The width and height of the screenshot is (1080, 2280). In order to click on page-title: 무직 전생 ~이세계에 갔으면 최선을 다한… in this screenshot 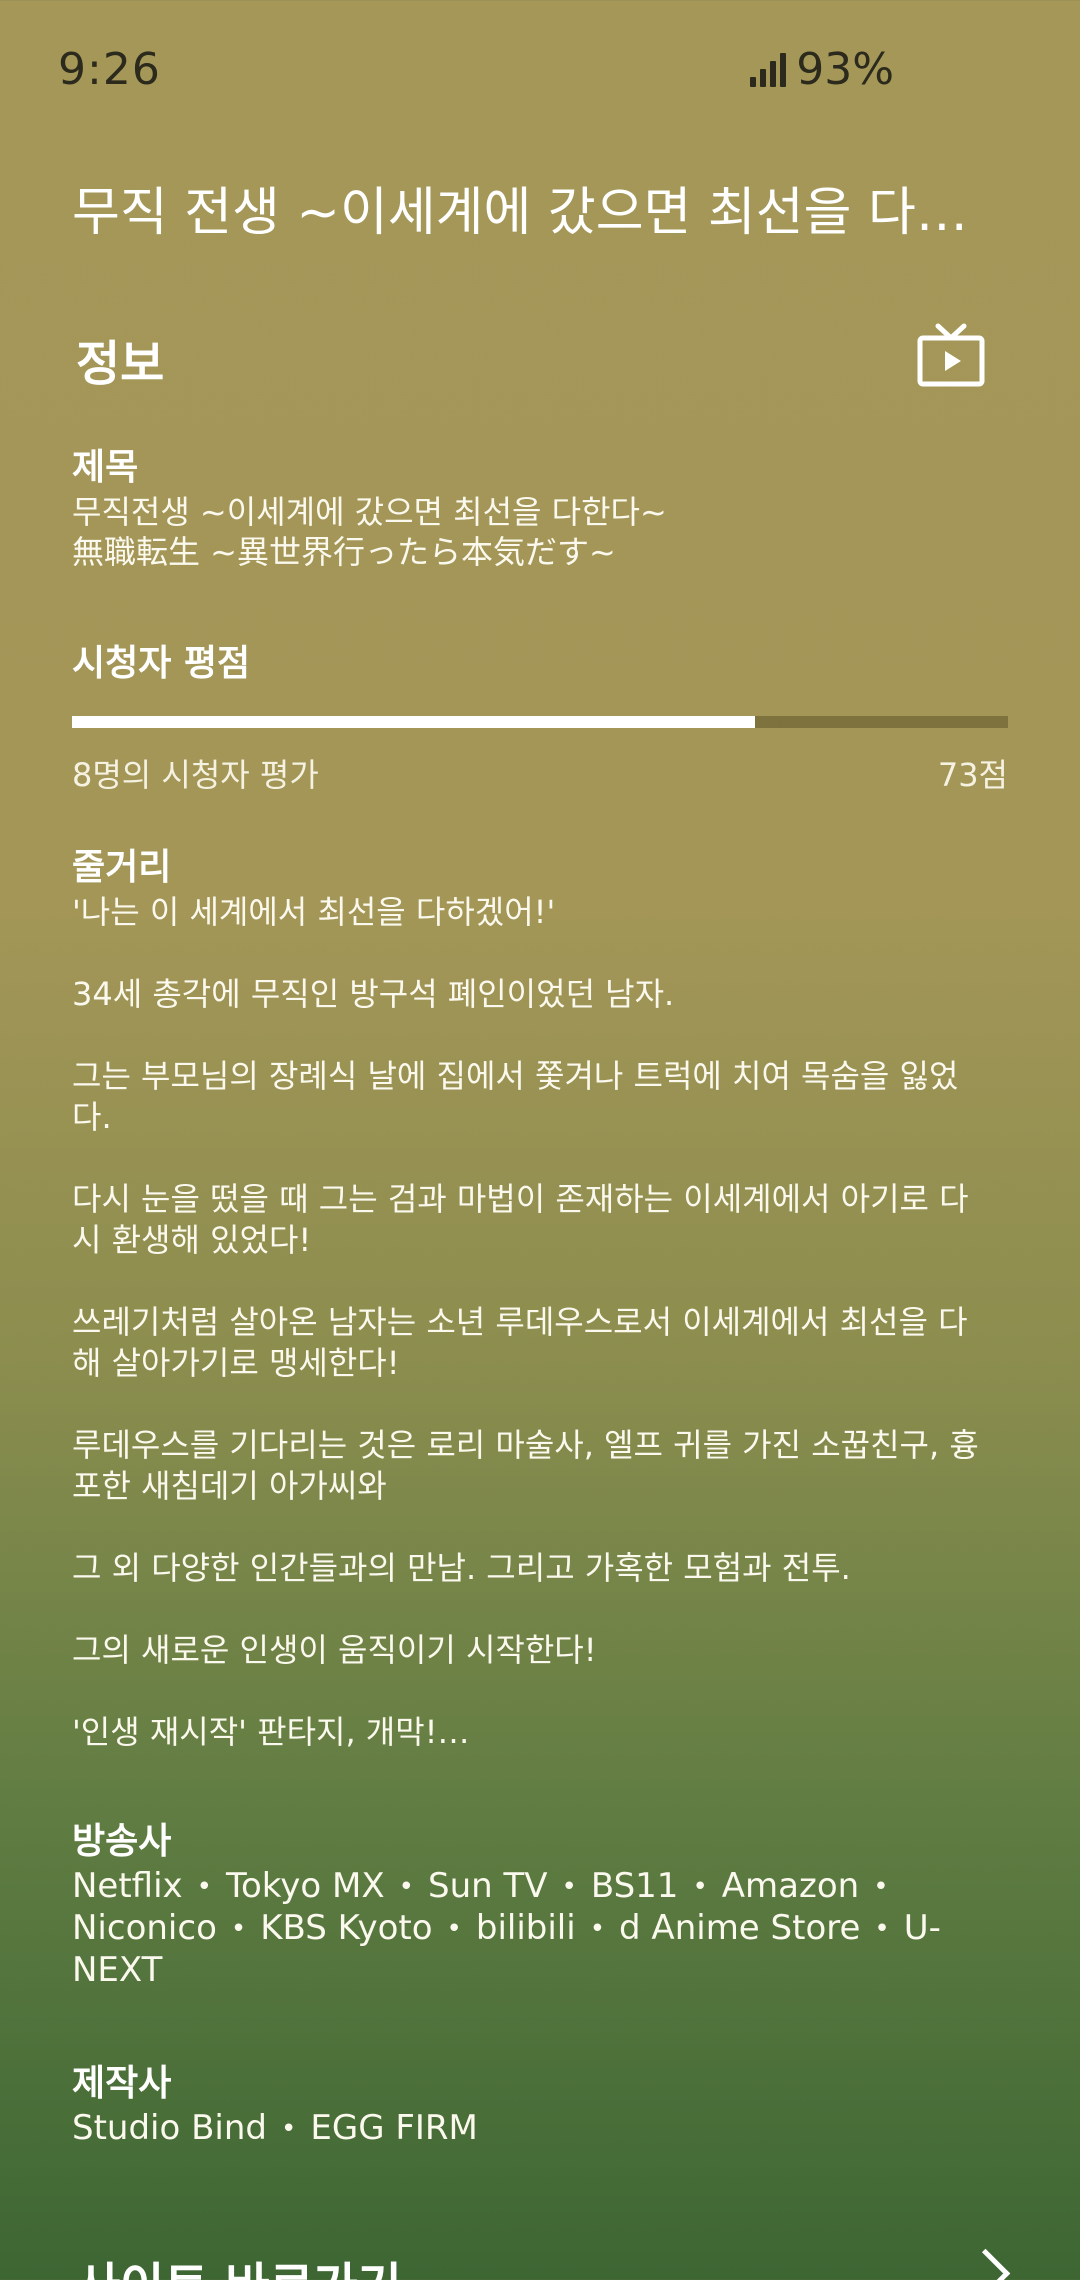, I will do `click(532, 213)`.